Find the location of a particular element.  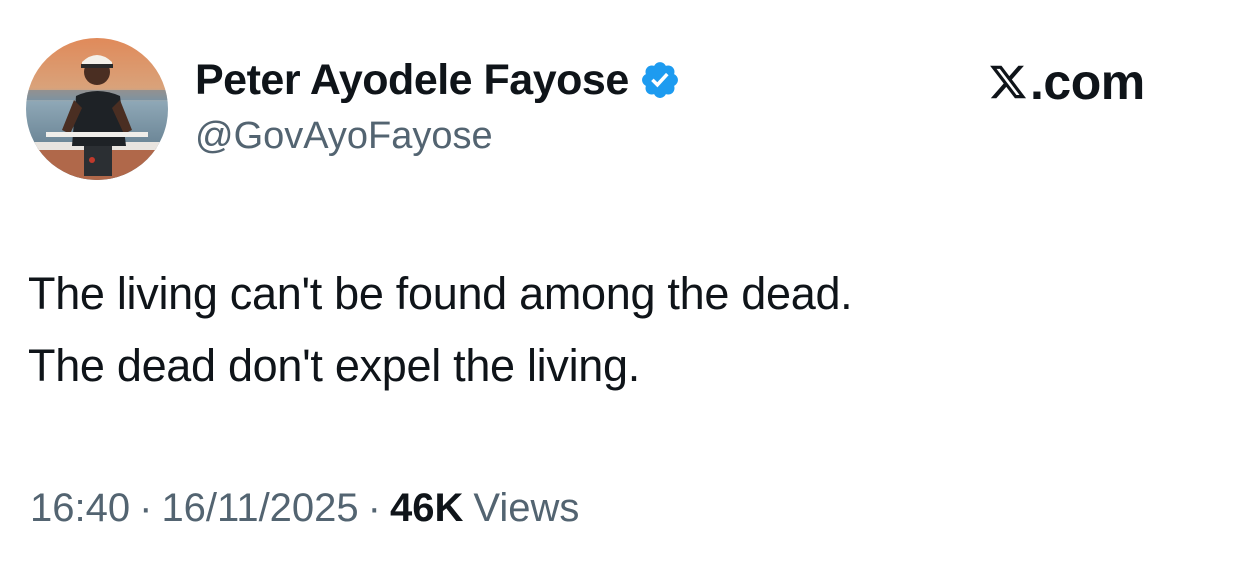

tweet-time: 16:40 is located at coordinates (80, 508).